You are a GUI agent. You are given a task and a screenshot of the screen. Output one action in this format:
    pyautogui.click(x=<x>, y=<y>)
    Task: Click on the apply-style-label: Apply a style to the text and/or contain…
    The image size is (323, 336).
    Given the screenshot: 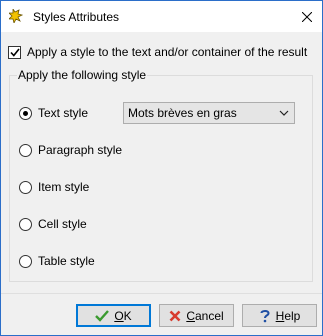 What is the action you would take?
    pyautogui.click(x=167, y=52)
    